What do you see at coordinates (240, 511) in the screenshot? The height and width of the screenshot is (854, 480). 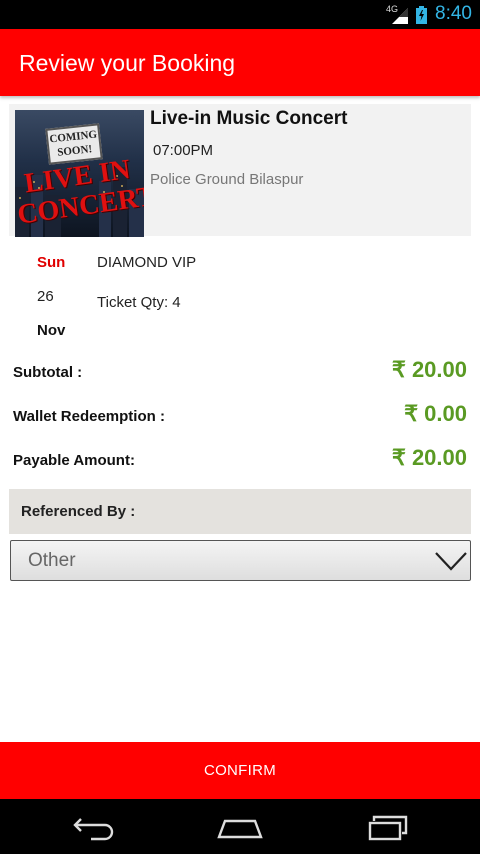 I see `referenced-by-header: Referenced By :` at bounding box center [240, 511].